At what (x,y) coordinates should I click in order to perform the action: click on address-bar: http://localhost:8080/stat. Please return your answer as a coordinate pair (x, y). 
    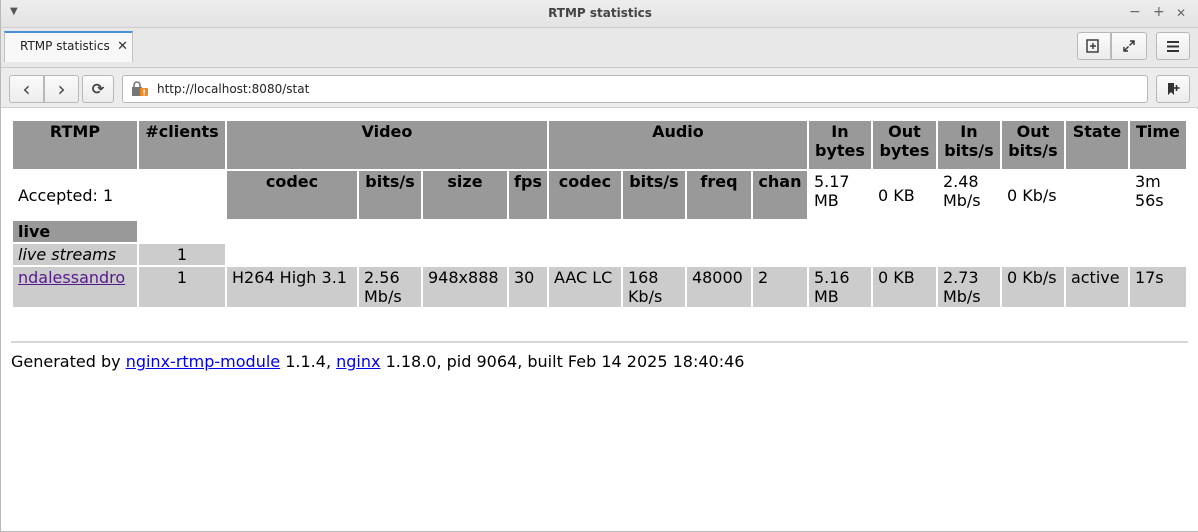
    Looking at the image, I should click on (635, 89).